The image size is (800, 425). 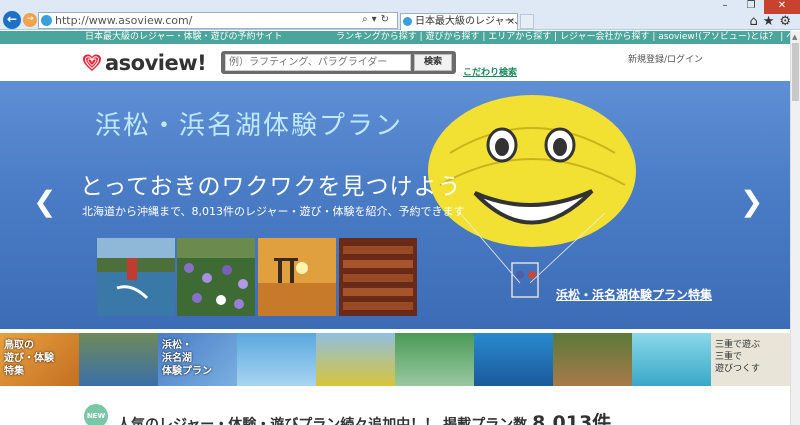 What do you see at coordinates (318, 62) in the screenshot?
I see `search-input` at bounding box center [318, 62].